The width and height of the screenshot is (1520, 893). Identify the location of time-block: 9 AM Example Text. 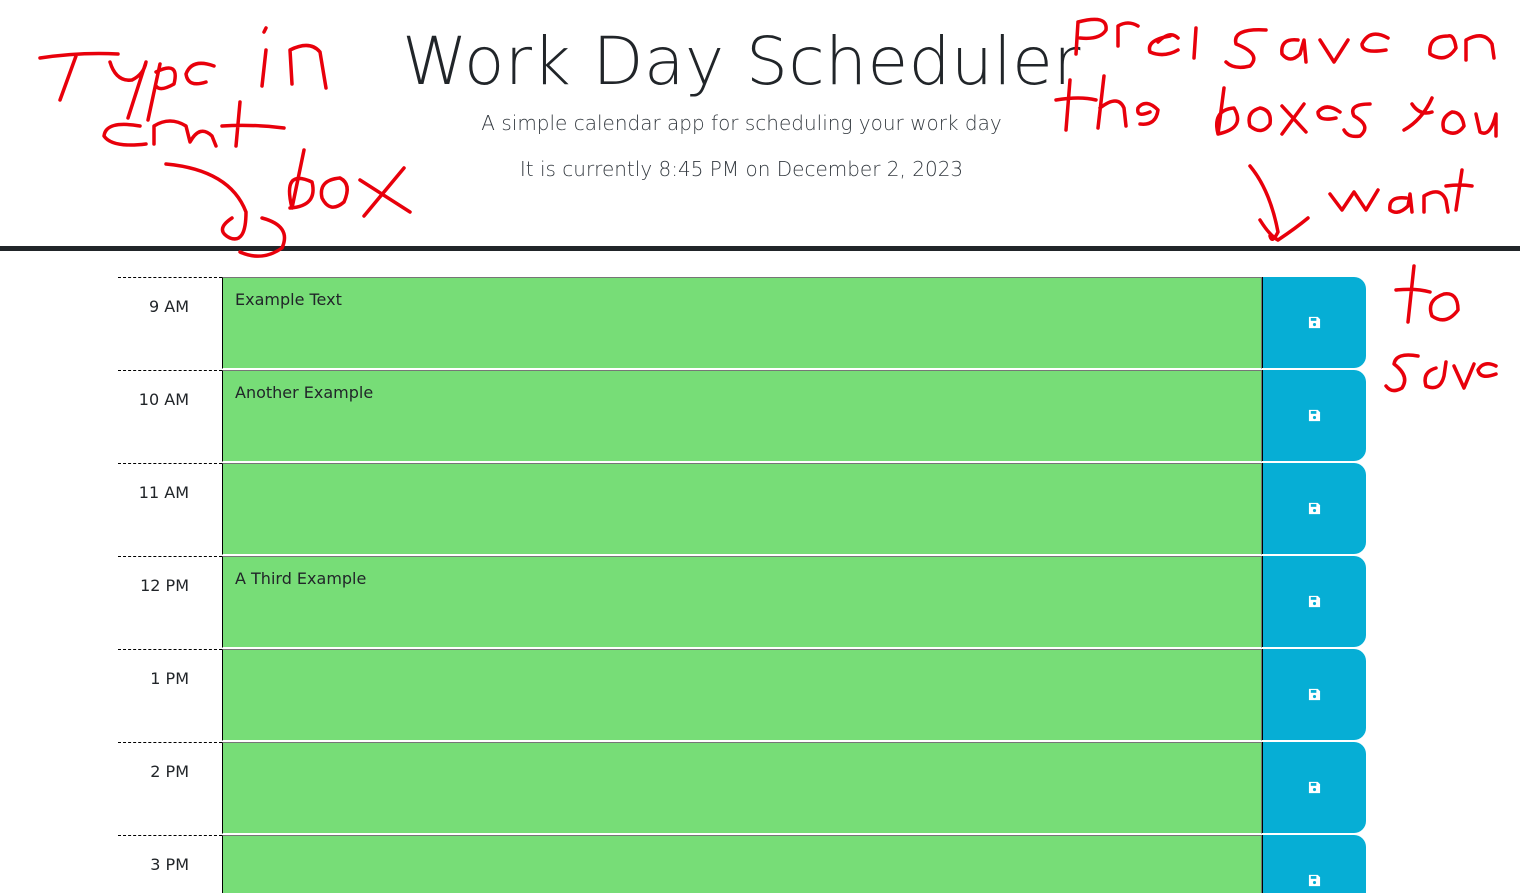
(742, 323).